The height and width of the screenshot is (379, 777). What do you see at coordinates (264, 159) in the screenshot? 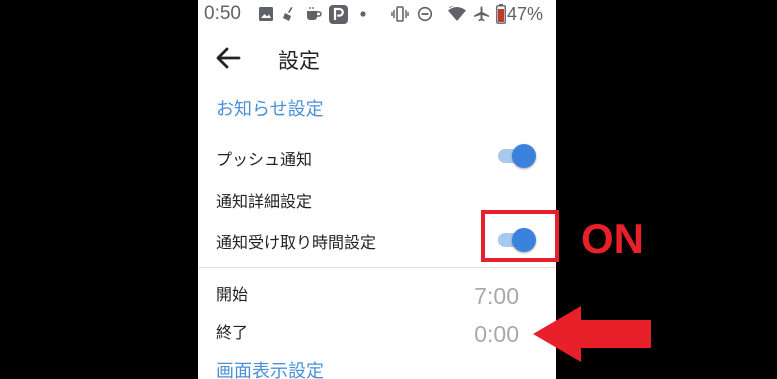
I see `push-notification-label: プッシュ通知` at bounding box center [264, 159].